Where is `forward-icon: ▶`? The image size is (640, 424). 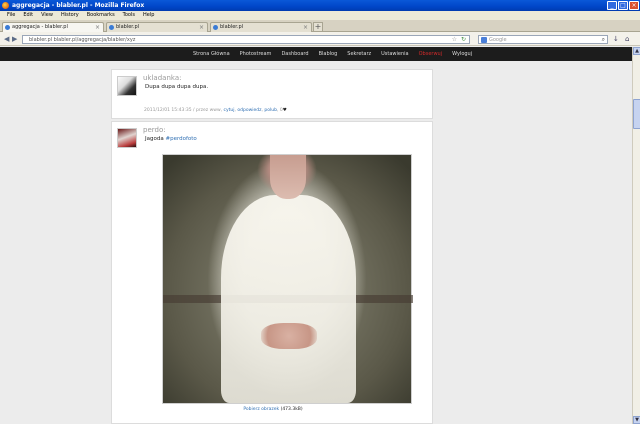
forward-icon: ▶ is located at coordinates (14, 39).